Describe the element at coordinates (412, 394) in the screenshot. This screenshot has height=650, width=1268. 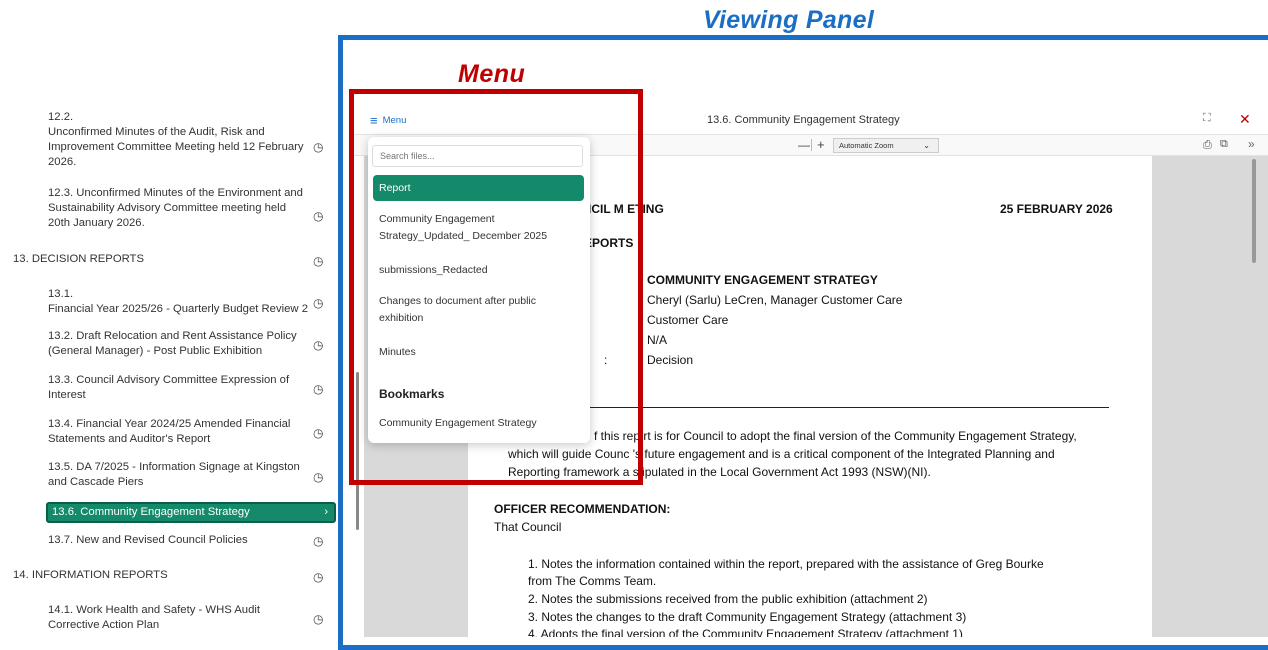
I see `bookmarks-heading: Bookmarks` at that location.